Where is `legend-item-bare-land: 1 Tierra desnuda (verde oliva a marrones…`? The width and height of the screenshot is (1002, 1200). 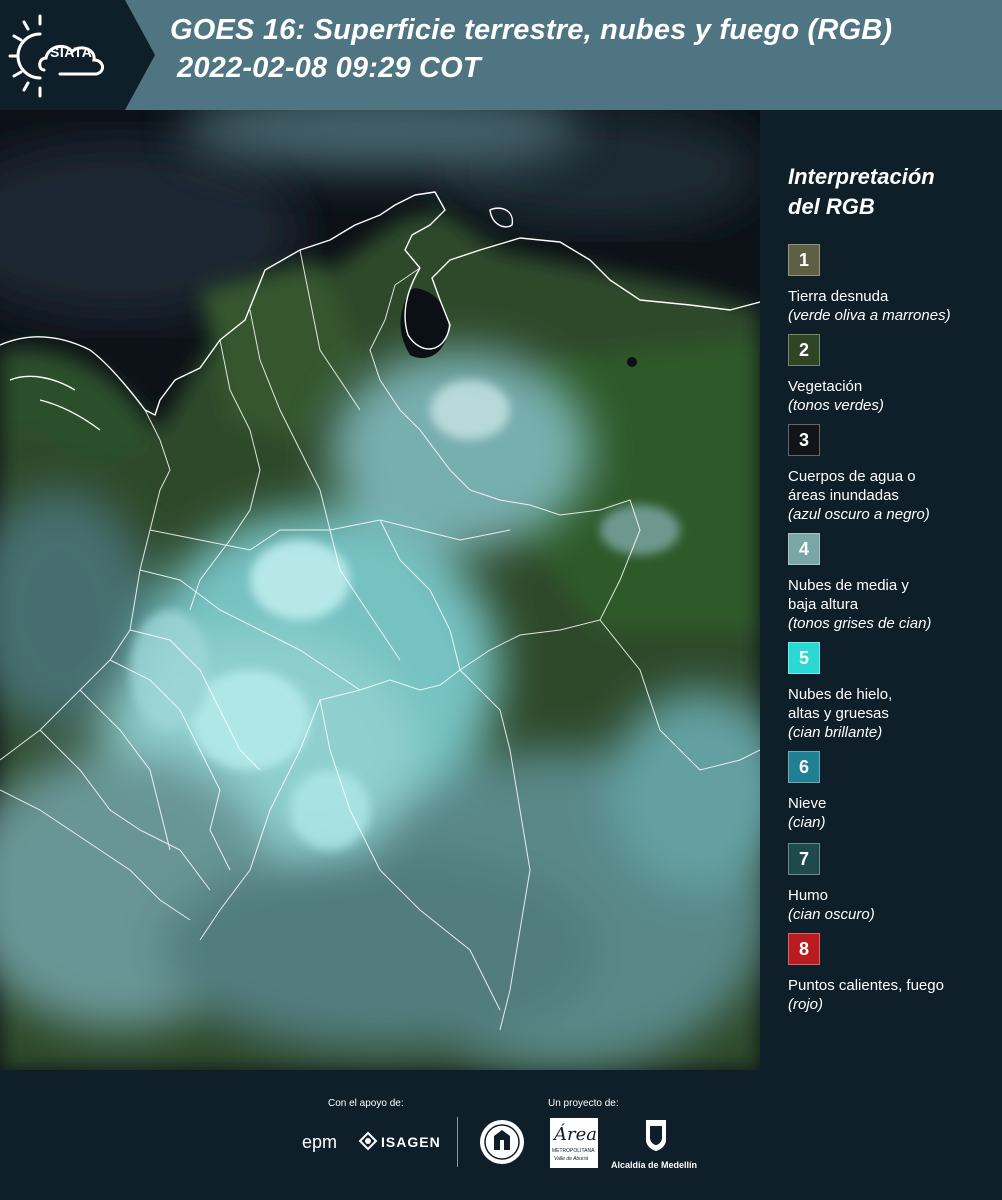 legend-item-bare-land: 1 Tierra desnuda (verde oliva a marrones… is located at coordinates (890, 284).